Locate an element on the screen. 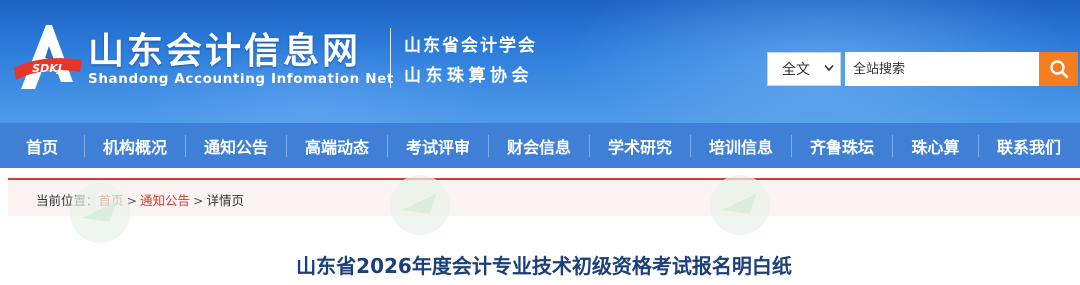  site-logo: SDKJ is located at coordinates (48, 58).